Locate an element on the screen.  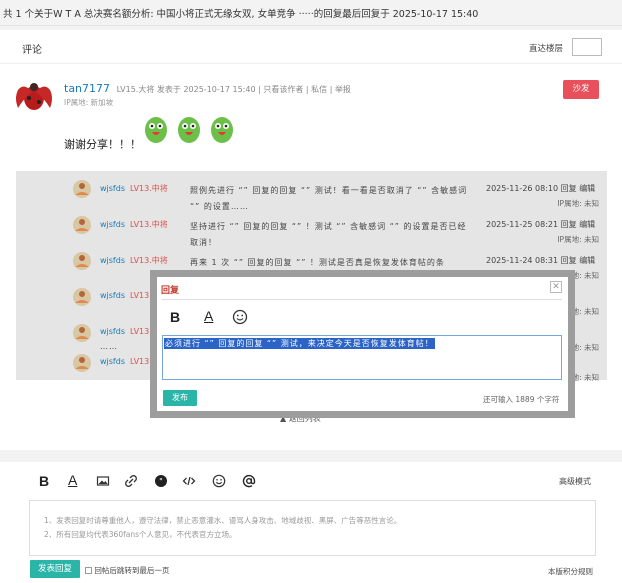
advanced-mode-link: 高级模式 is located at coordinates (575, 481).